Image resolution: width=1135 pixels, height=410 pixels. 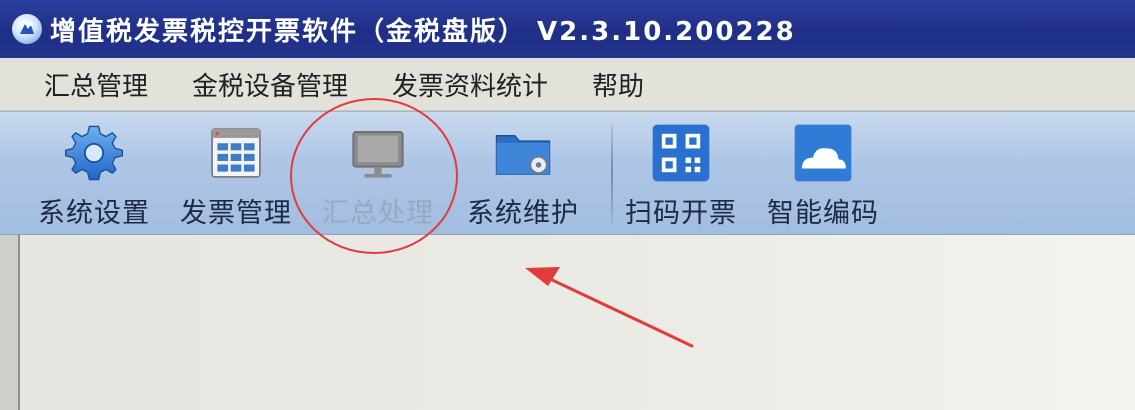 What do you see at coordinates (523, 213) in the screenshot?
I see `system-maintenance-label: 系统维护` at bounding box center [523, 213].